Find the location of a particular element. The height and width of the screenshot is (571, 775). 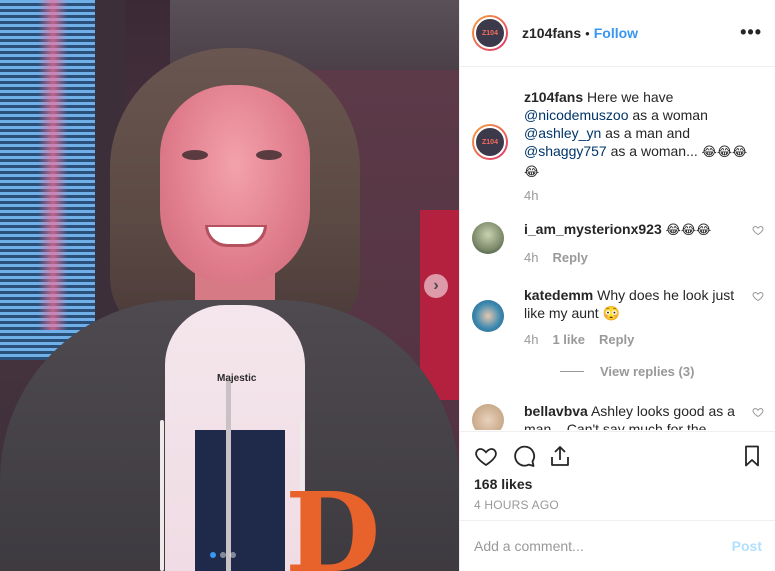

comment-text: 😂😂😂 is located at coordinates (688, 230).